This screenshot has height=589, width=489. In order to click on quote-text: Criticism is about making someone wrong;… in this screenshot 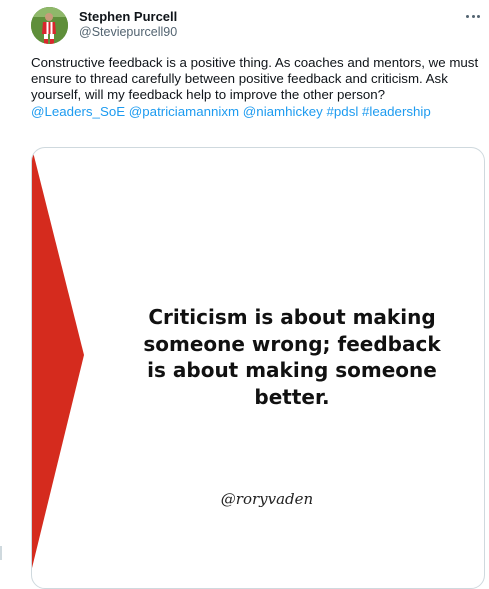, I will do `click(292, 357)`.